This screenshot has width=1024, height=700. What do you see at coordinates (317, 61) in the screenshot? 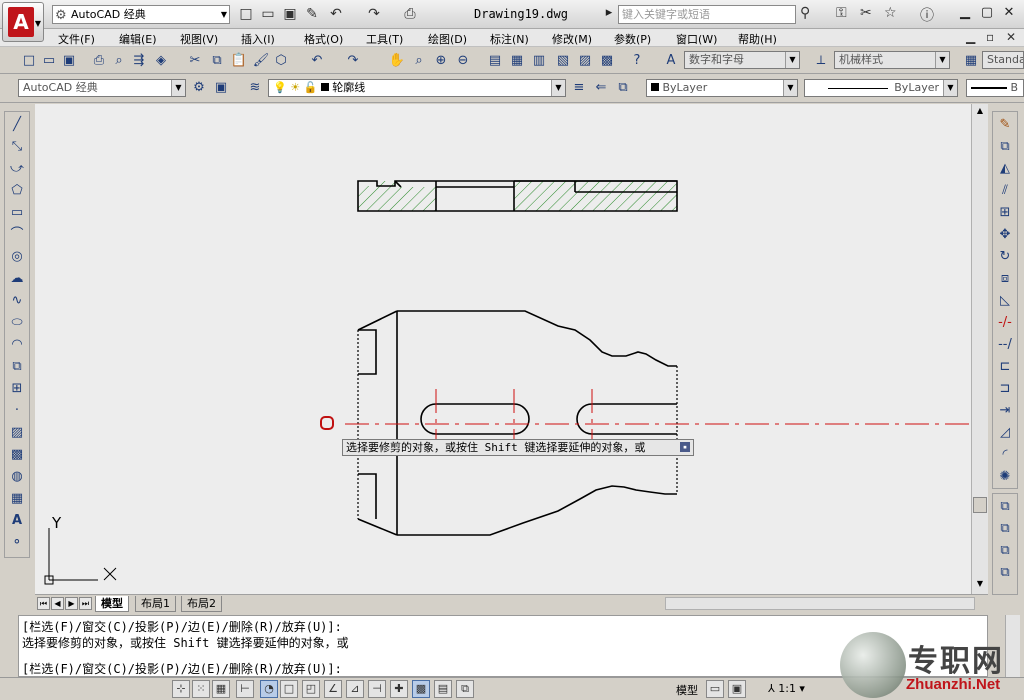
I see `undo-icon: ↶` at bounding box center [317, 61].